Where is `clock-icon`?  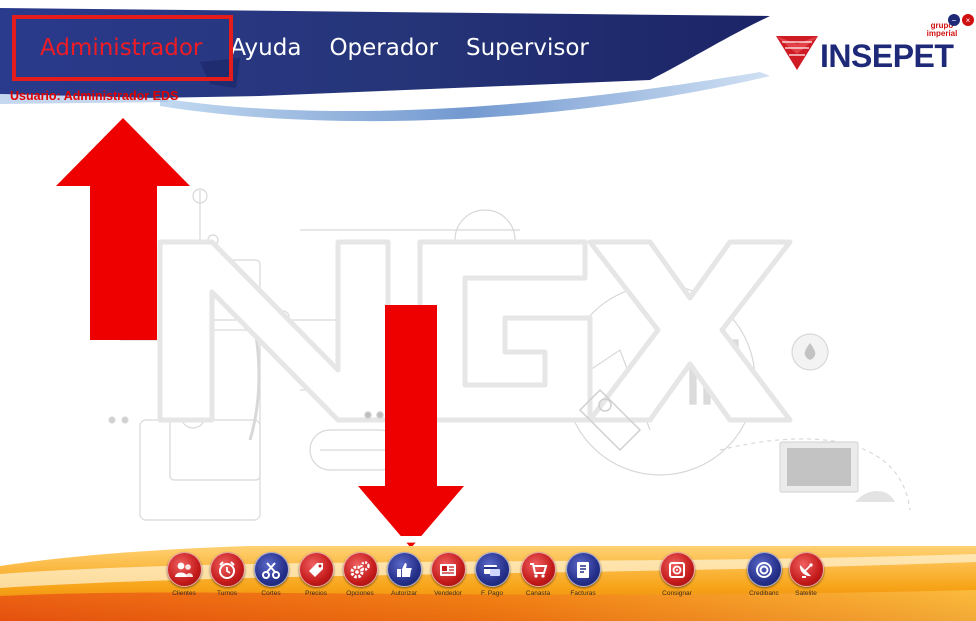 clock-icon is located at coordinates (227, 569).